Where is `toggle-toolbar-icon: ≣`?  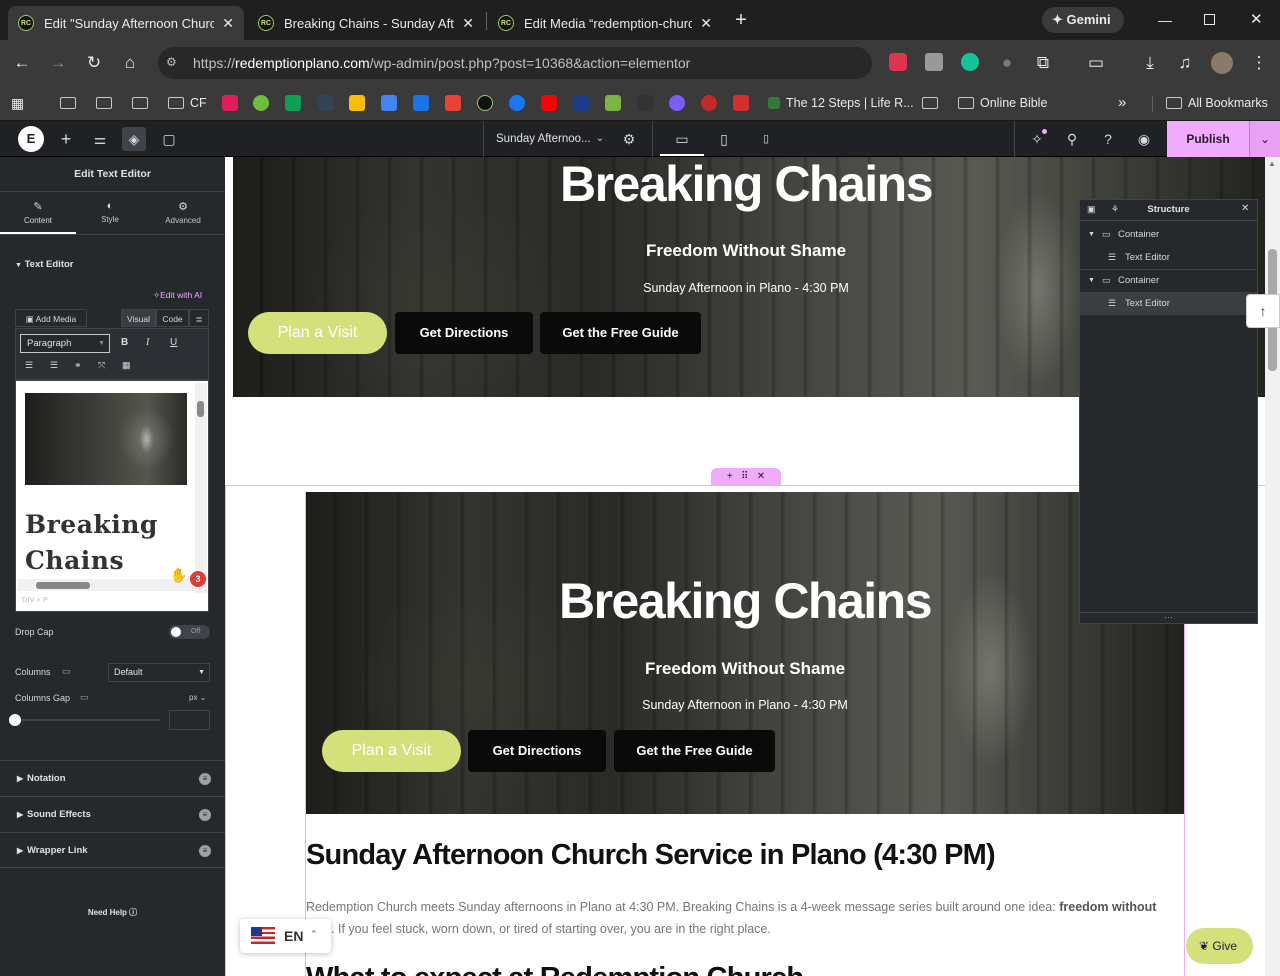 toggle-toolbar-icon: ≣ is located at coordinates (199, 318).